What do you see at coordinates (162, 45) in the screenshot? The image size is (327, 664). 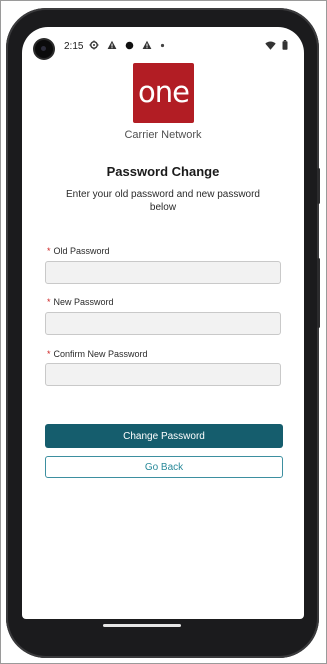 I see `small-dot-icon` at bounding box center [162, 45].